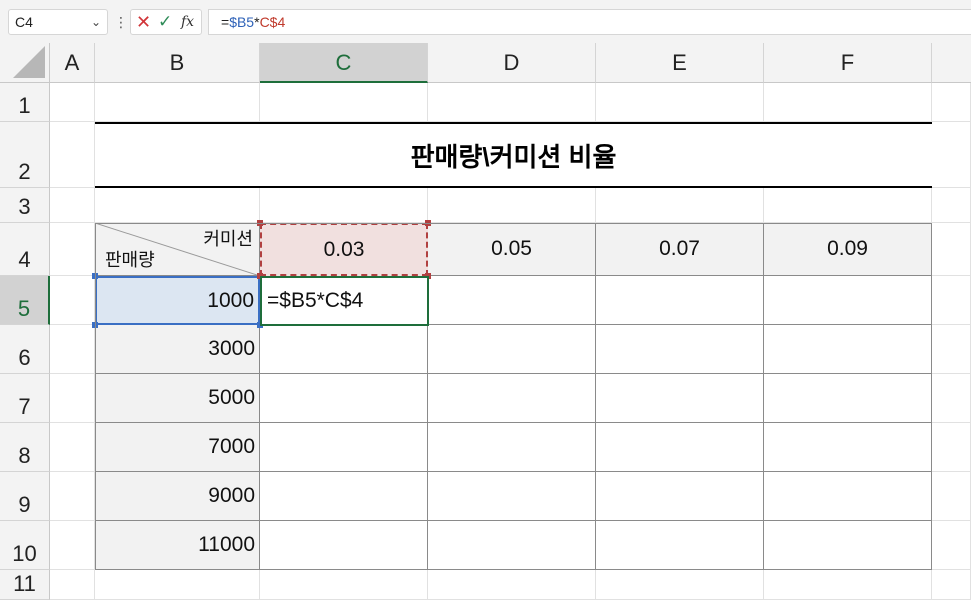 Image resolution: width=971 pixels, height=600 pixels. Describe the element at coordinates (25, 447) in the screenshot. I see `row-header-8: 8` at that location.